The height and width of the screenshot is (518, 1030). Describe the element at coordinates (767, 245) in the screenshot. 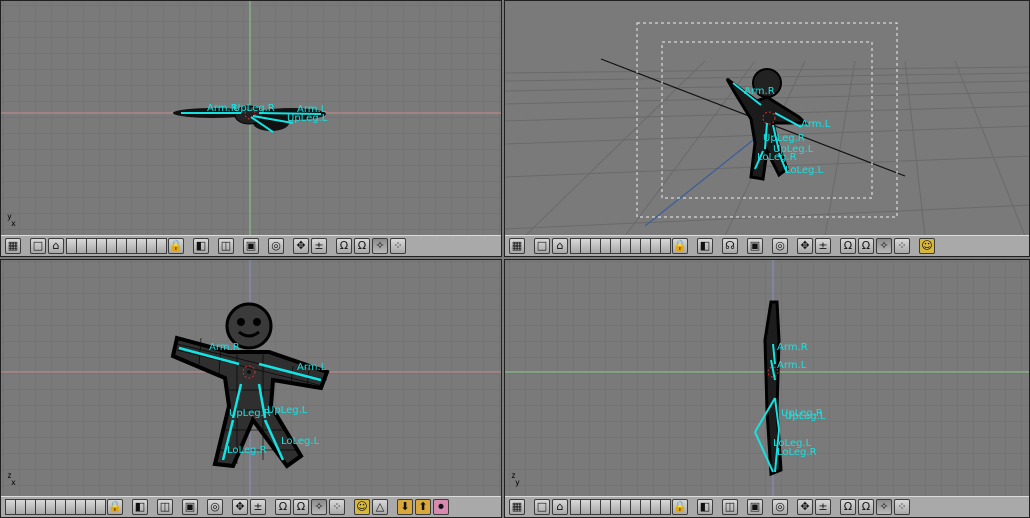

I see `viewport-header: ▦ □ ⌂ 🔒 ◧ ☊ ▣ ◎ ✥ ± Ω Ω ✧ ⁘ ☺` at that location.